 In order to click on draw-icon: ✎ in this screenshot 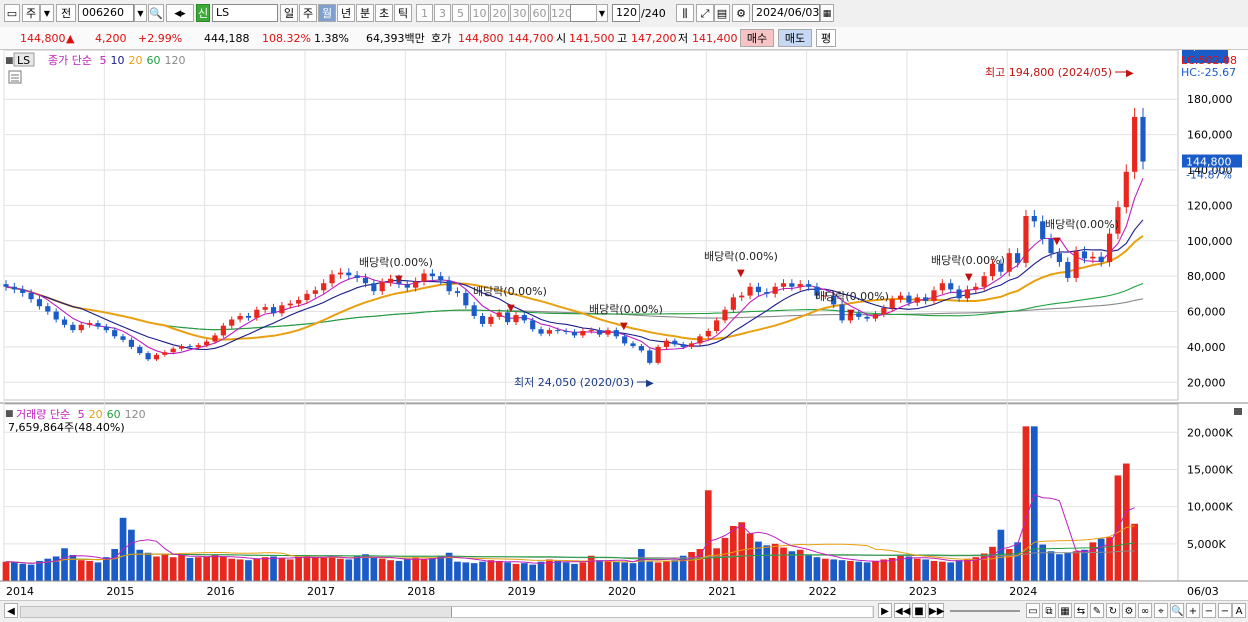, I will do `click(1097, 610)`.